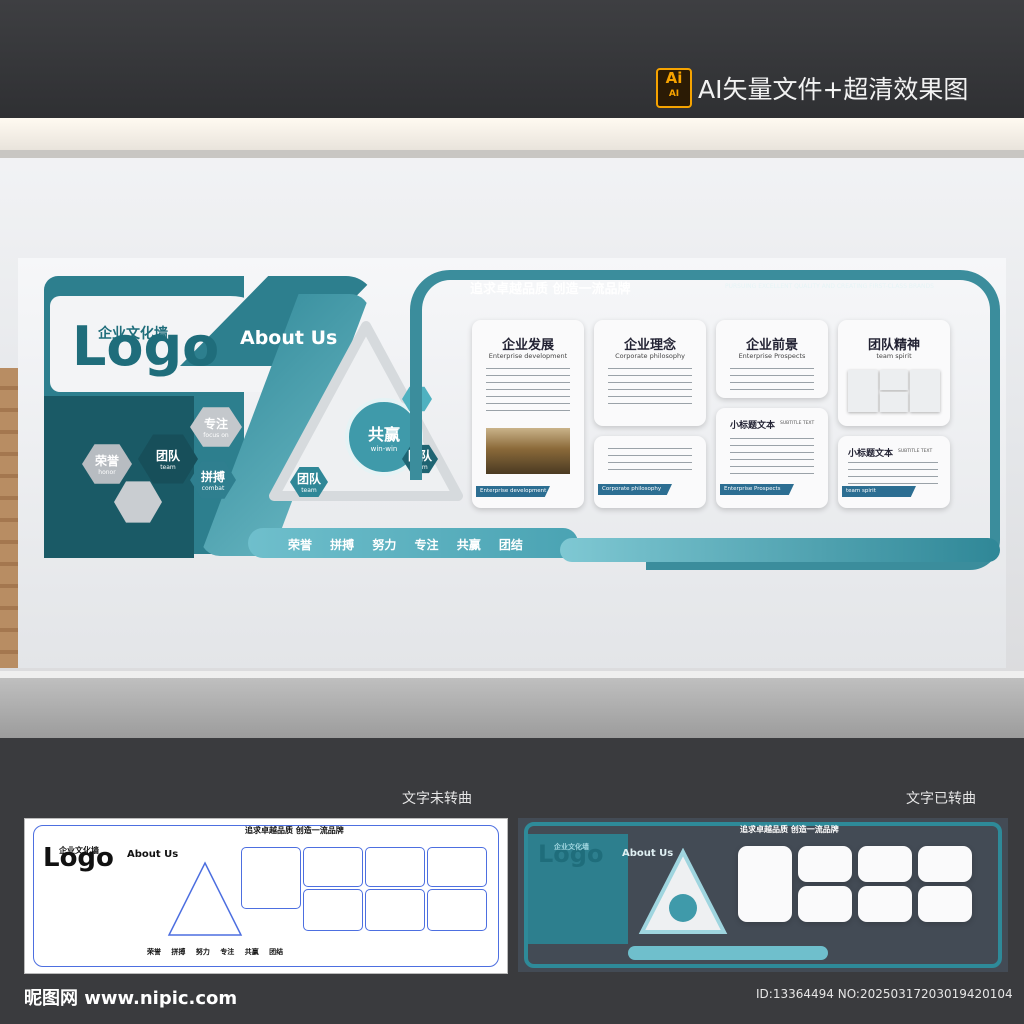 This screenshot has height=1024, width=1024. What do you see at coordinates (213, 488) in the screenshot?
I see `hex-combat-en: combat` at bounding box center [213, 488].